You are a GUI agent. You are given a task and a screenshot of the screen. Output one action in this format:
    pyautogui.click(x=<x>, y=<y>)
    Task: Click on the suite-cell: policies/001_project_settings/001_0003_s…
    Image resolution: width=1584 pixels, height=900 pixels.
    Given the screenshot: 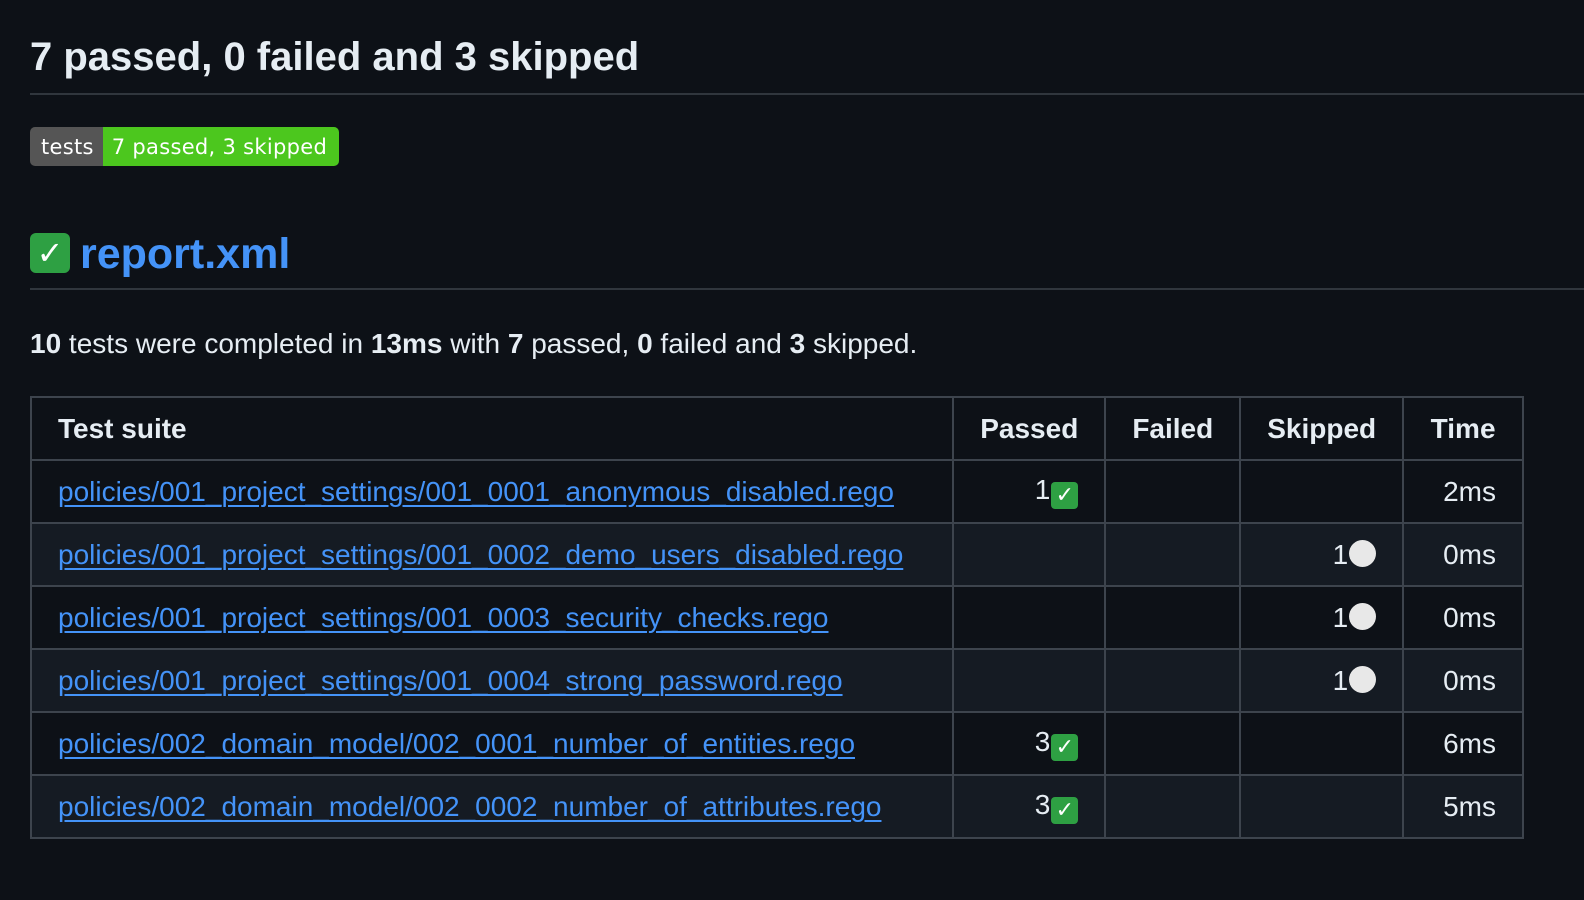 What is the action you would take?
    pyautogui.click(x=492, y=617)
    